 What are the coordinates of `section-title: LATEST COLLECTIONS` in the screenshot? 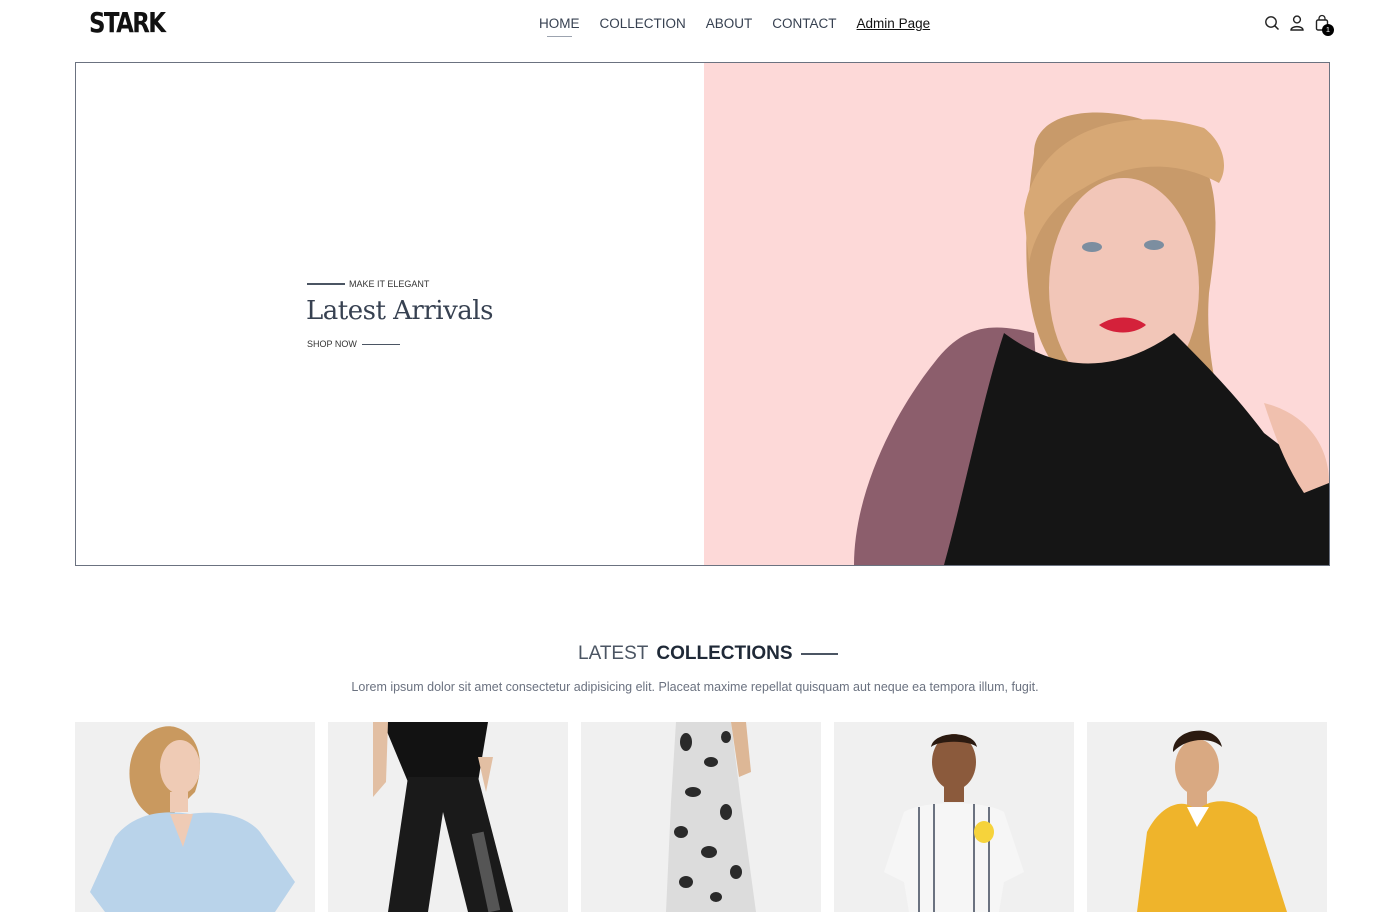 It's located at (708, 654).